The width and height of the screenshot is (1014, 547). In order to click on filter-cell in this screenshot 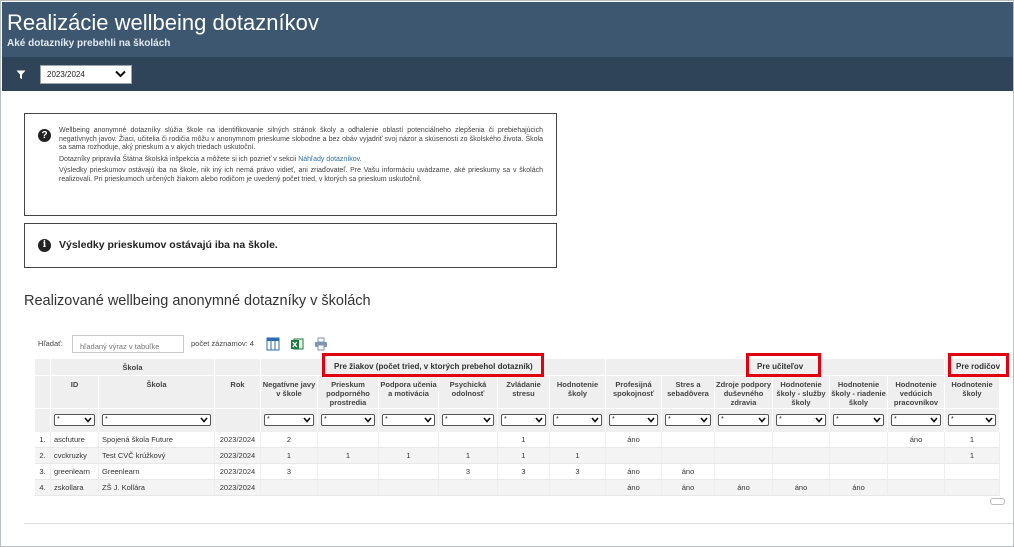, I will do `click(238, 420)`.